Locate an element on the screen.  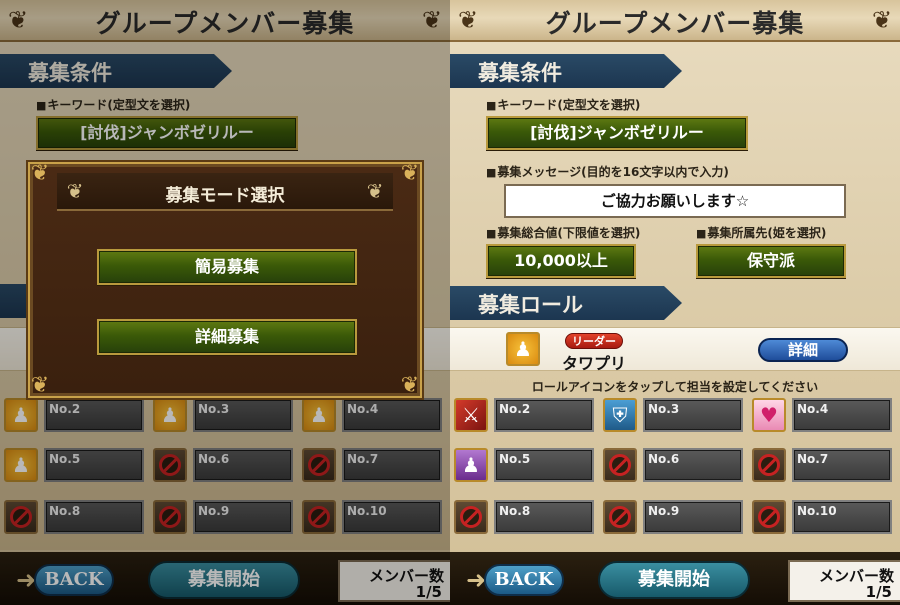
keyword-label: キーワード(定型文を選択) is located at coordinates (563, 104).